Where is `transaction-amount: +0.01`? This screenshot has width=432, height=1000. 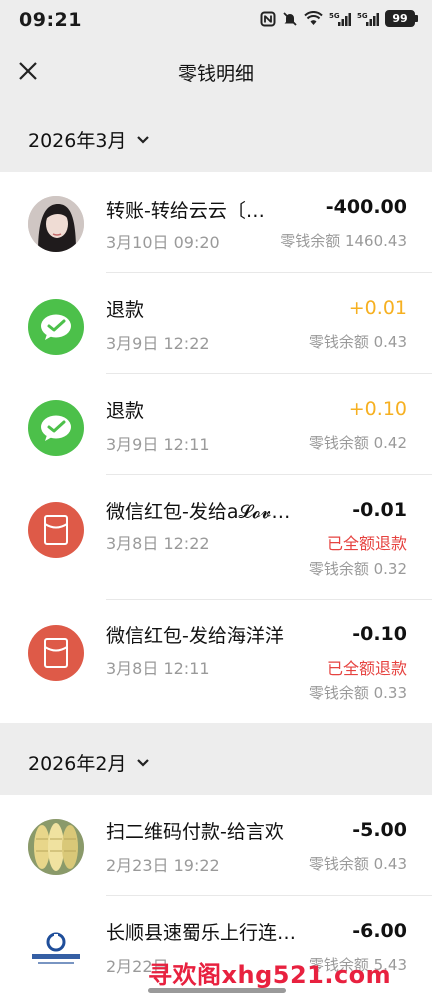
transaction-amount: +0.01 is located at coordinates (377, 308).